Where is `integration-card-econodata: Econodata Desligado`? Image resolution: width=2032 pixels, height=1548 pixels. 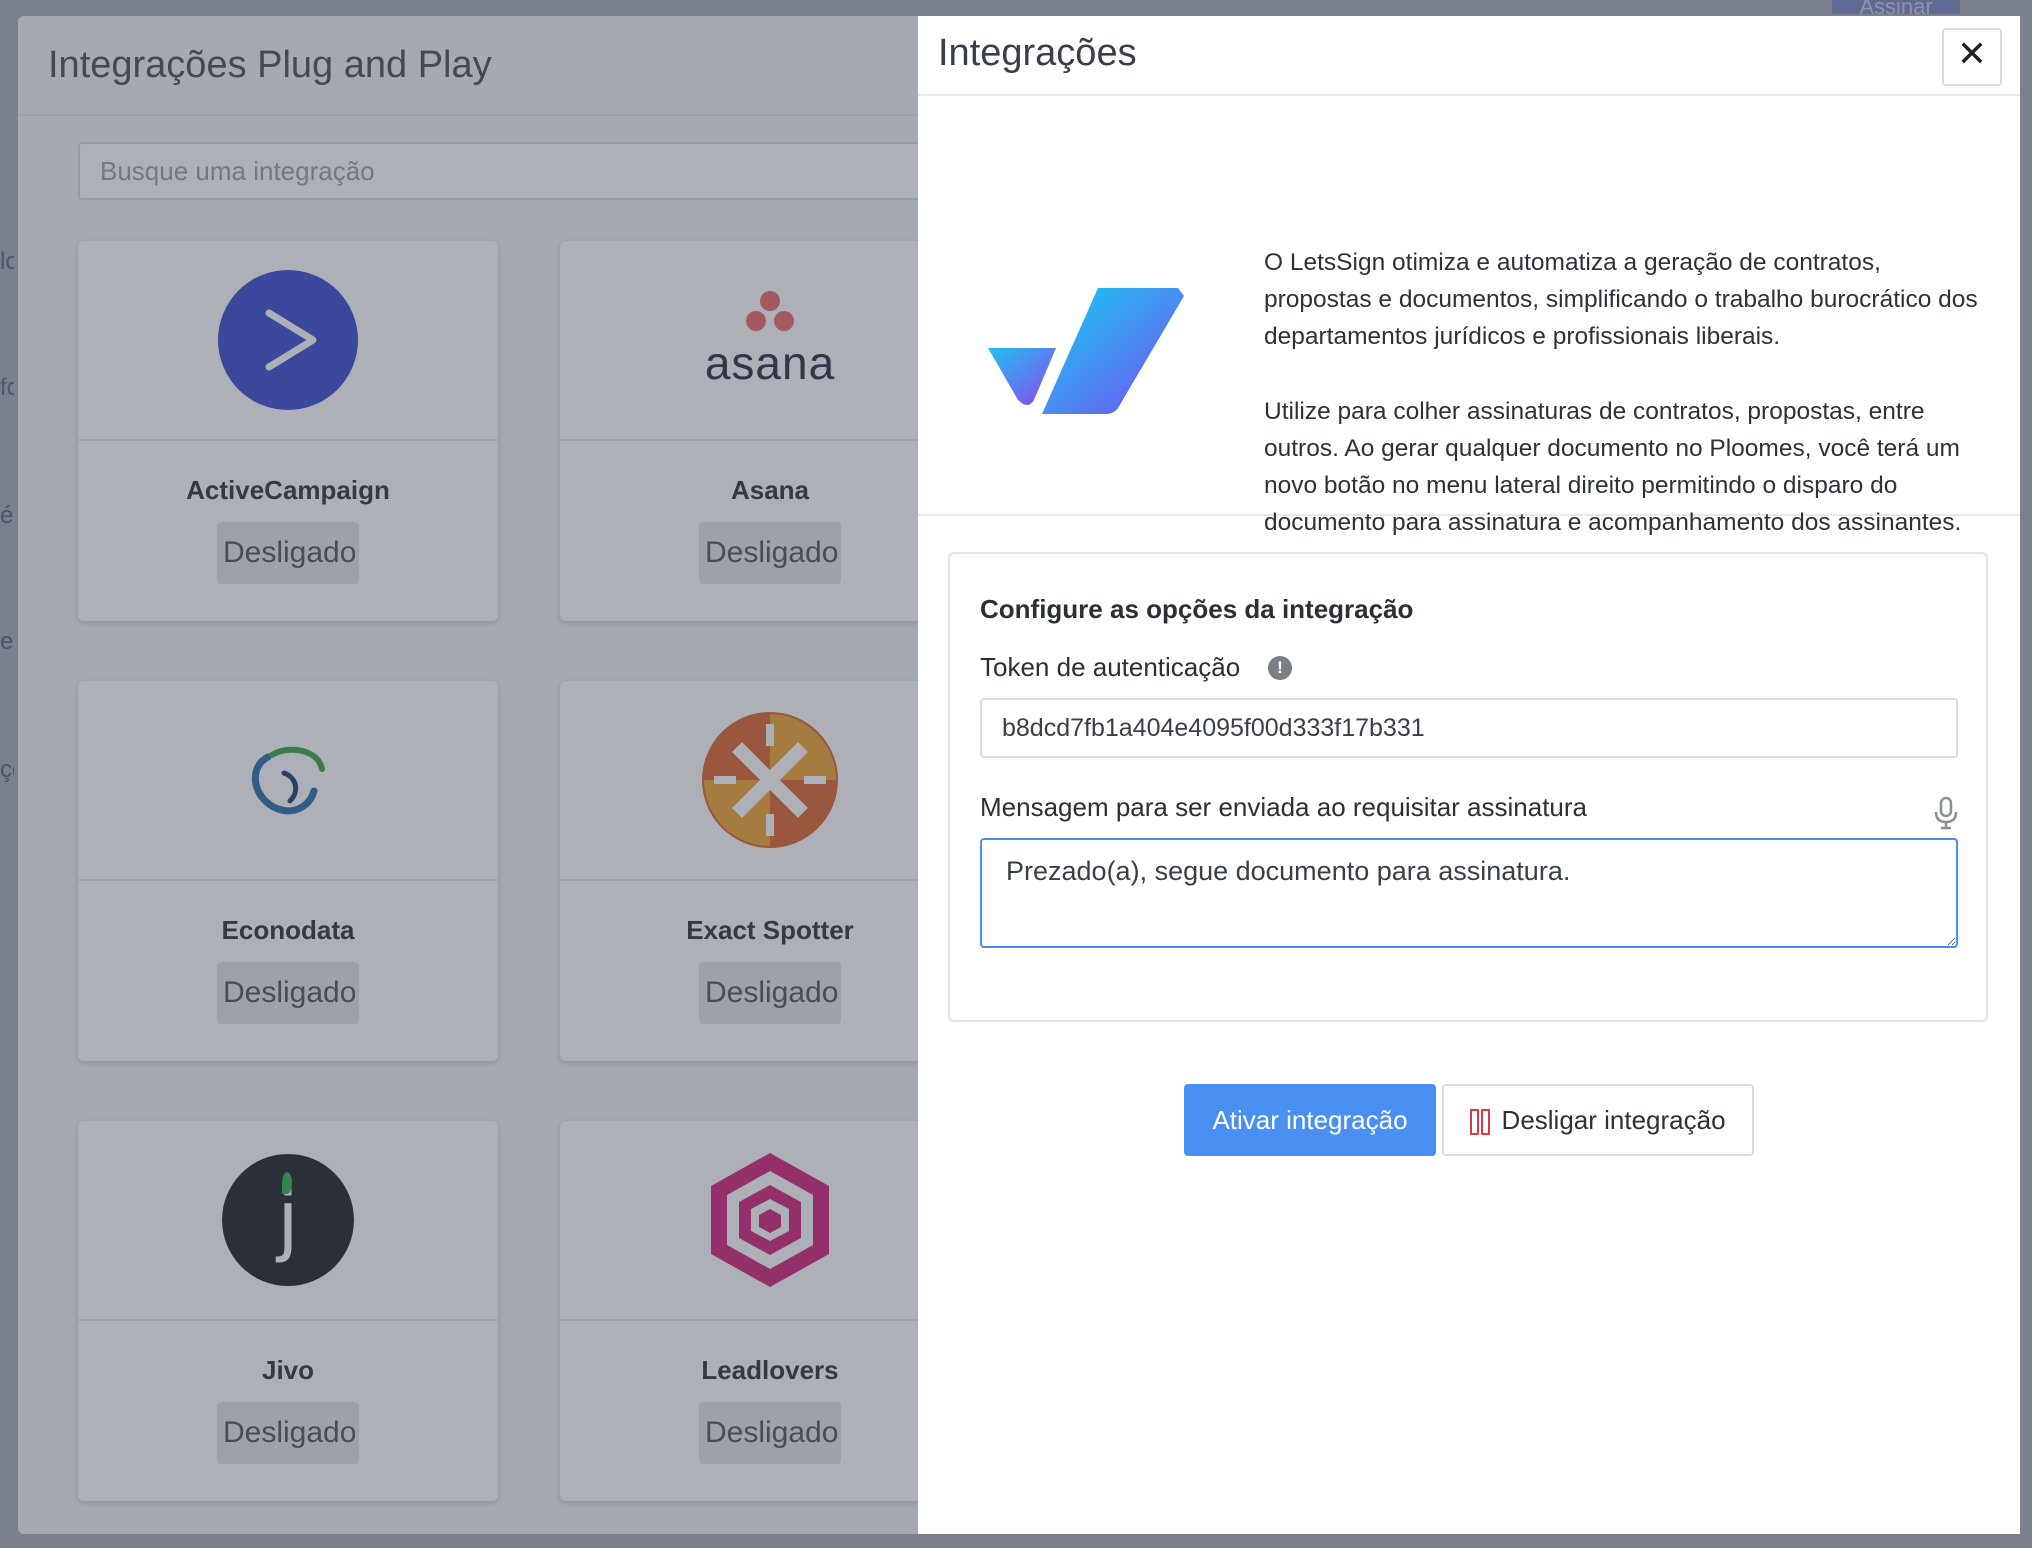
integration-card-econodata: Econodata Desligado is located at coordinates (288, 871).